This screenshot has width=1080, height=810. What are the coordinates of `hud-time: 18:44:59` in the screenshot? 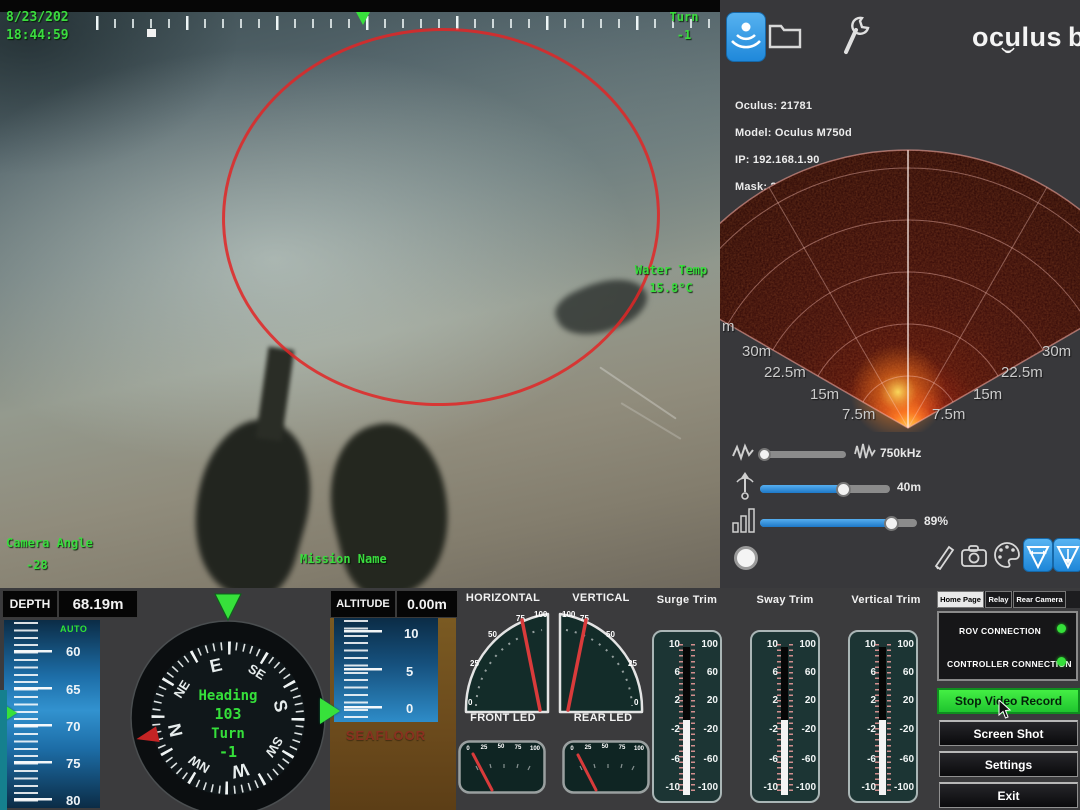 It's located at (37, 35).